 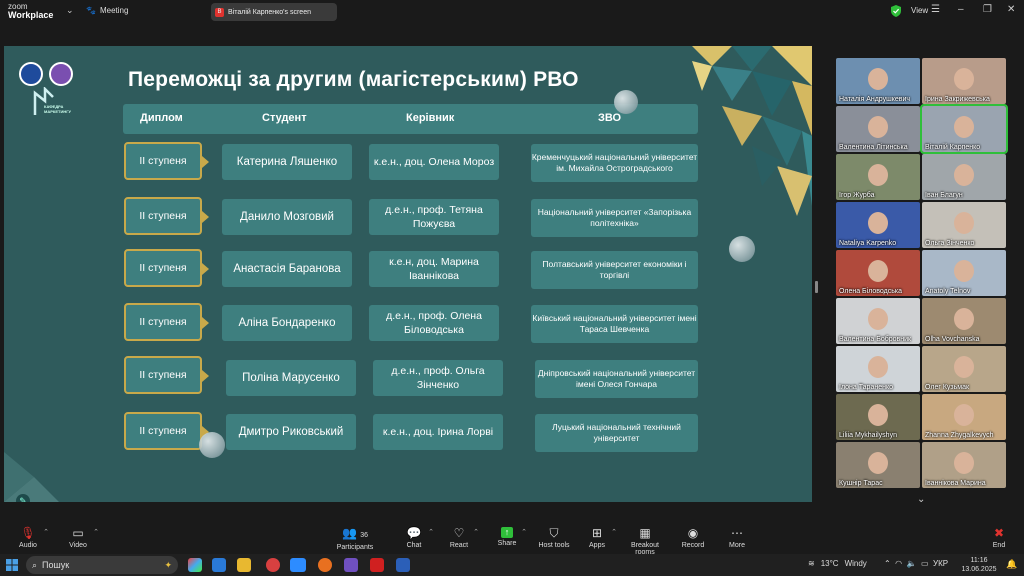 I want to click on participant-tile: Ігор Журба, so click(x=878, y=177).